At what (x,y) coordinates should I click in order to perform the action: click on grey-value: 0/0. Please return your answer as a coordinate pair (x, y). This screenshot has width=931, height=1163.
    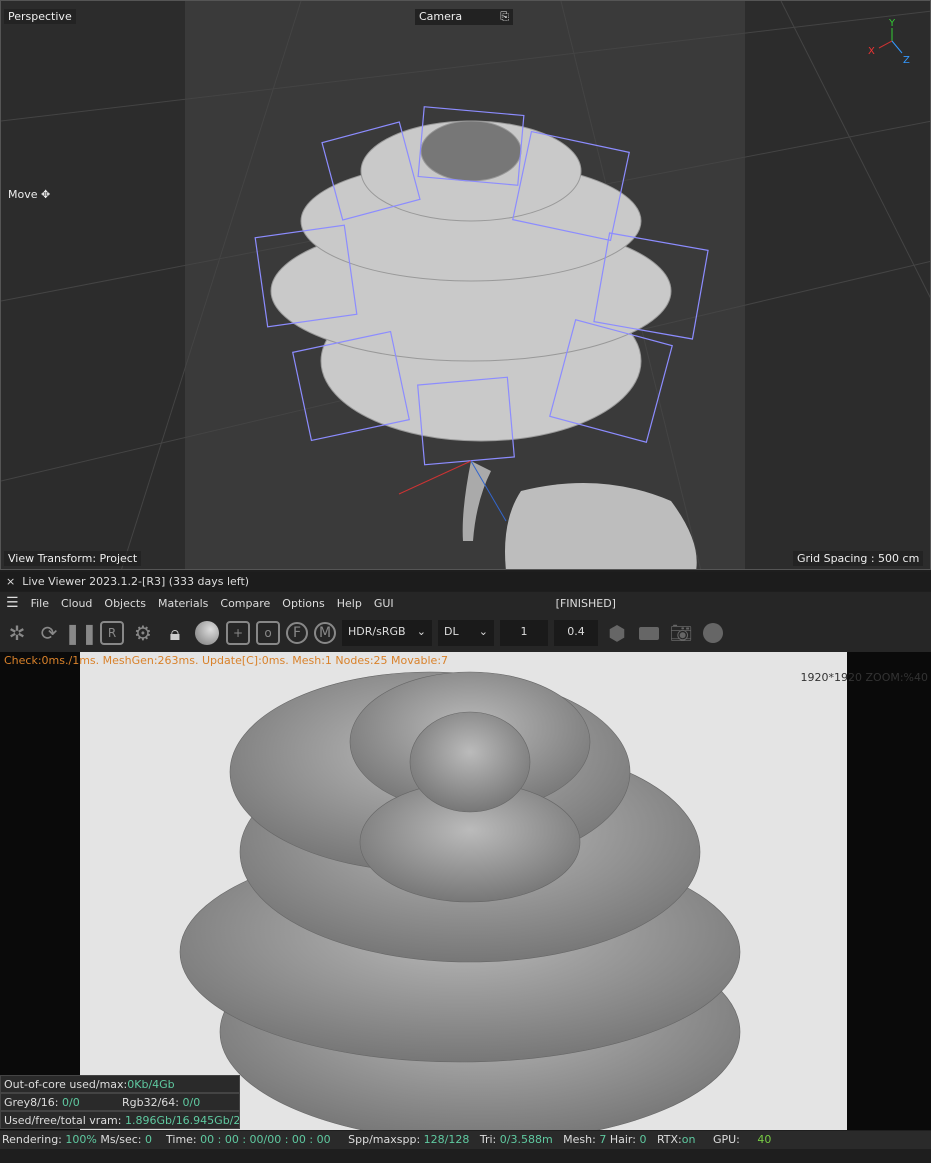
    Looking at the image, I should click on (71, 1102).